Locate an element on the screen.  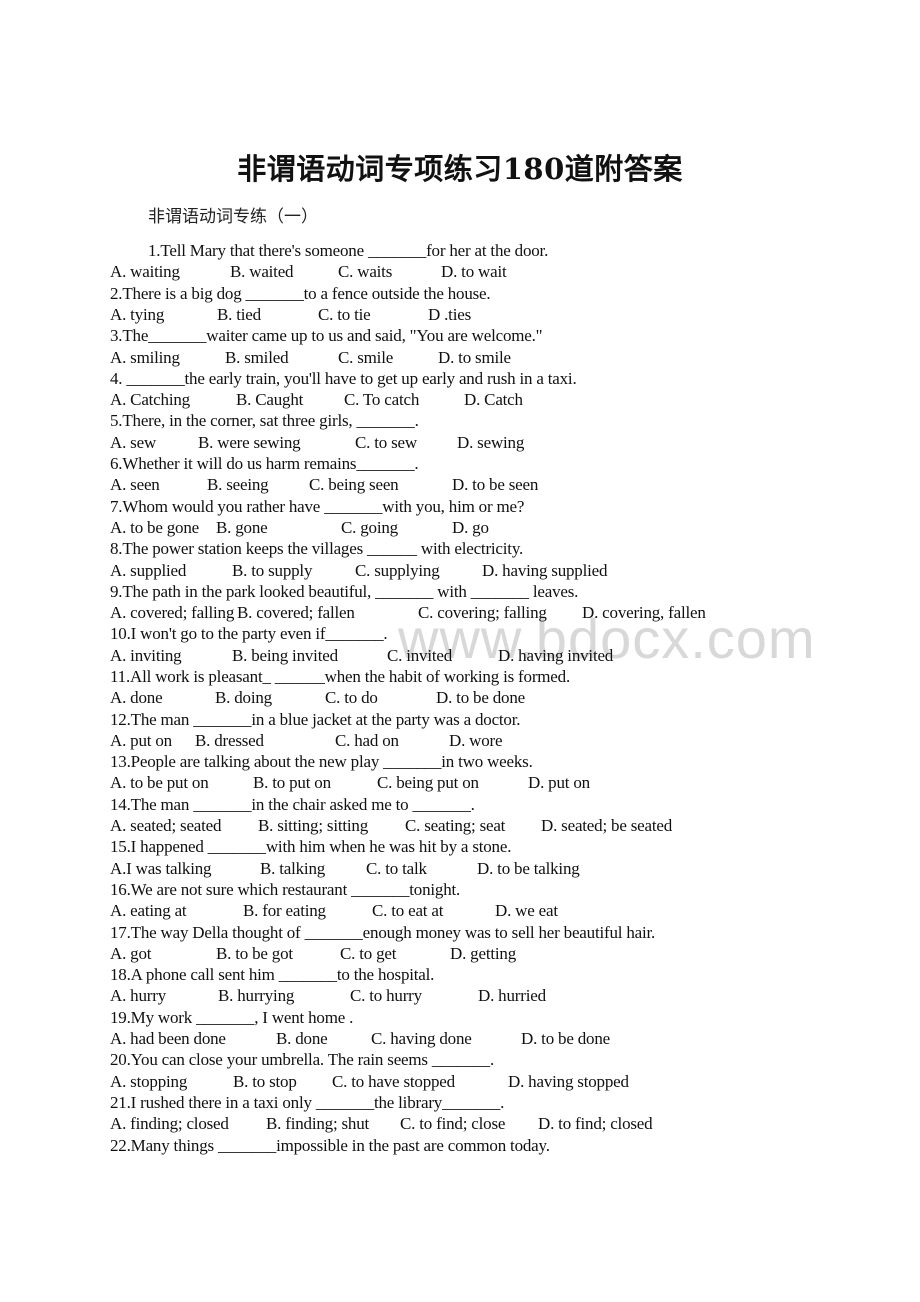
option-c: C. seating; seat is located at coordinates (455, 825).